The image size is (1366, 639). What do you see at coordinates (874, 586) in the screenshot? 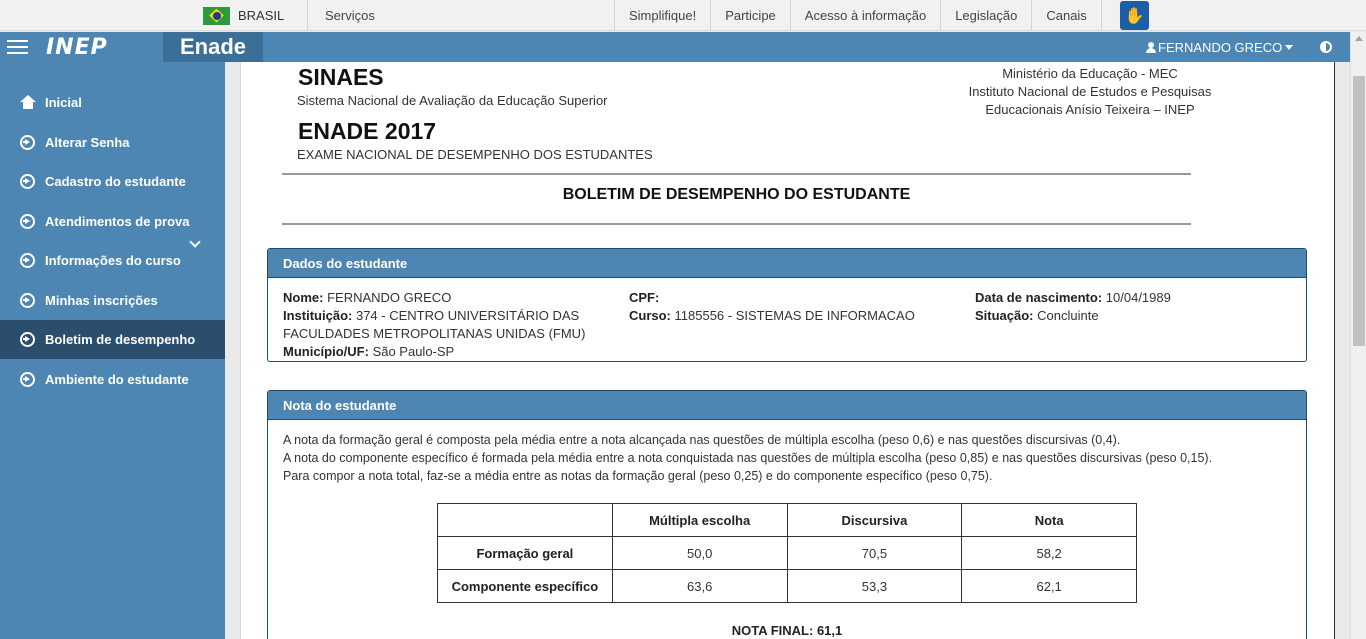
I see `table-cell: 53,3` at bounding box center [874, 586].